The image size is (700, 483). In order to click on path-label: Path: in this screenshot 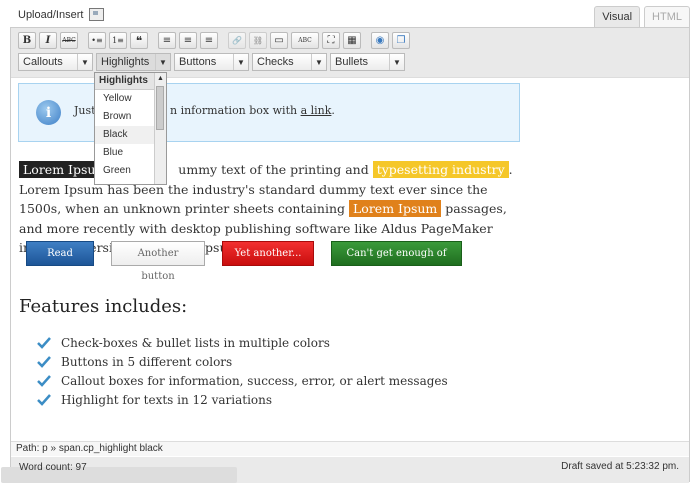, I will do `click(28, 448)`.